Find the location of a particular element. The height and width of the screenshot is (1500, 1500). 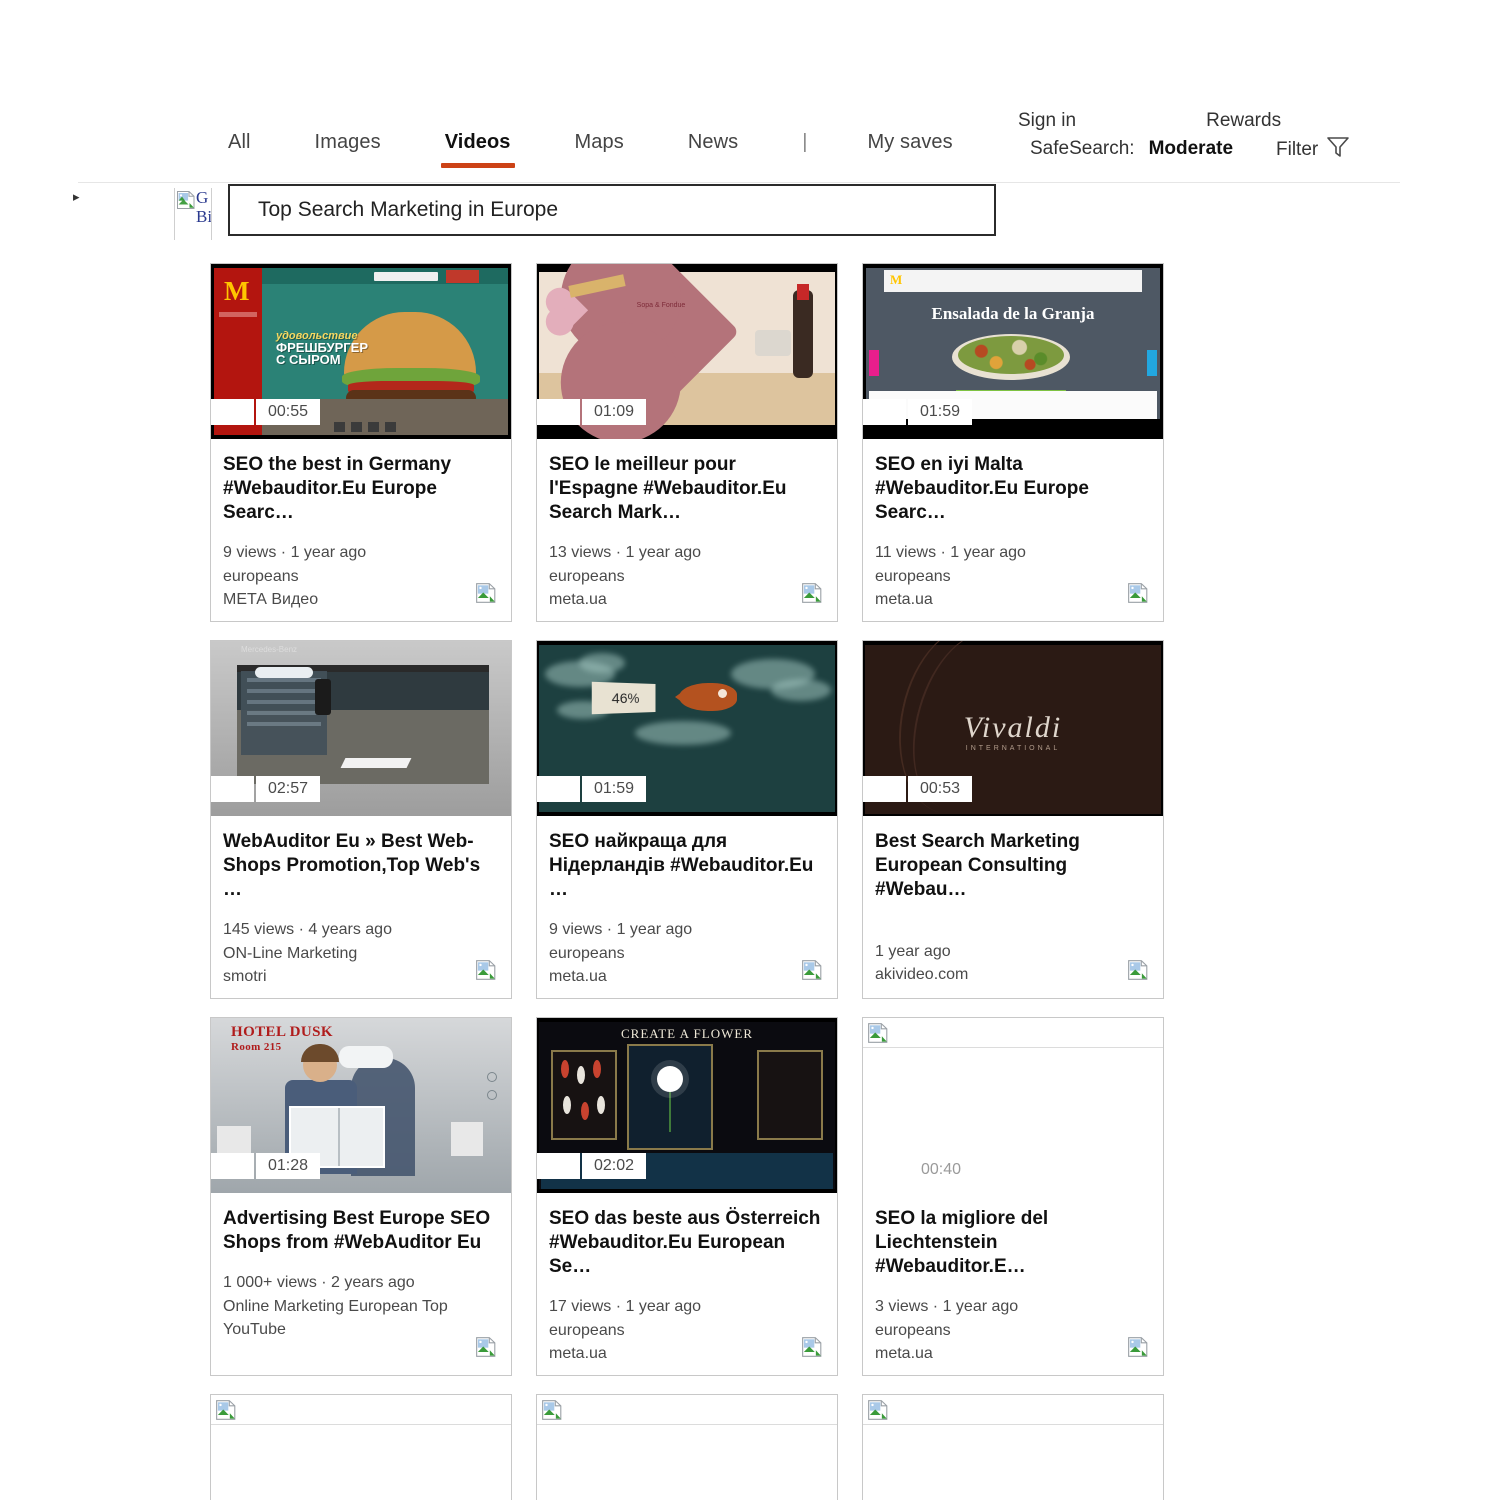

video-thumbnail: 01:19 is located at coordinates (361, 1447).